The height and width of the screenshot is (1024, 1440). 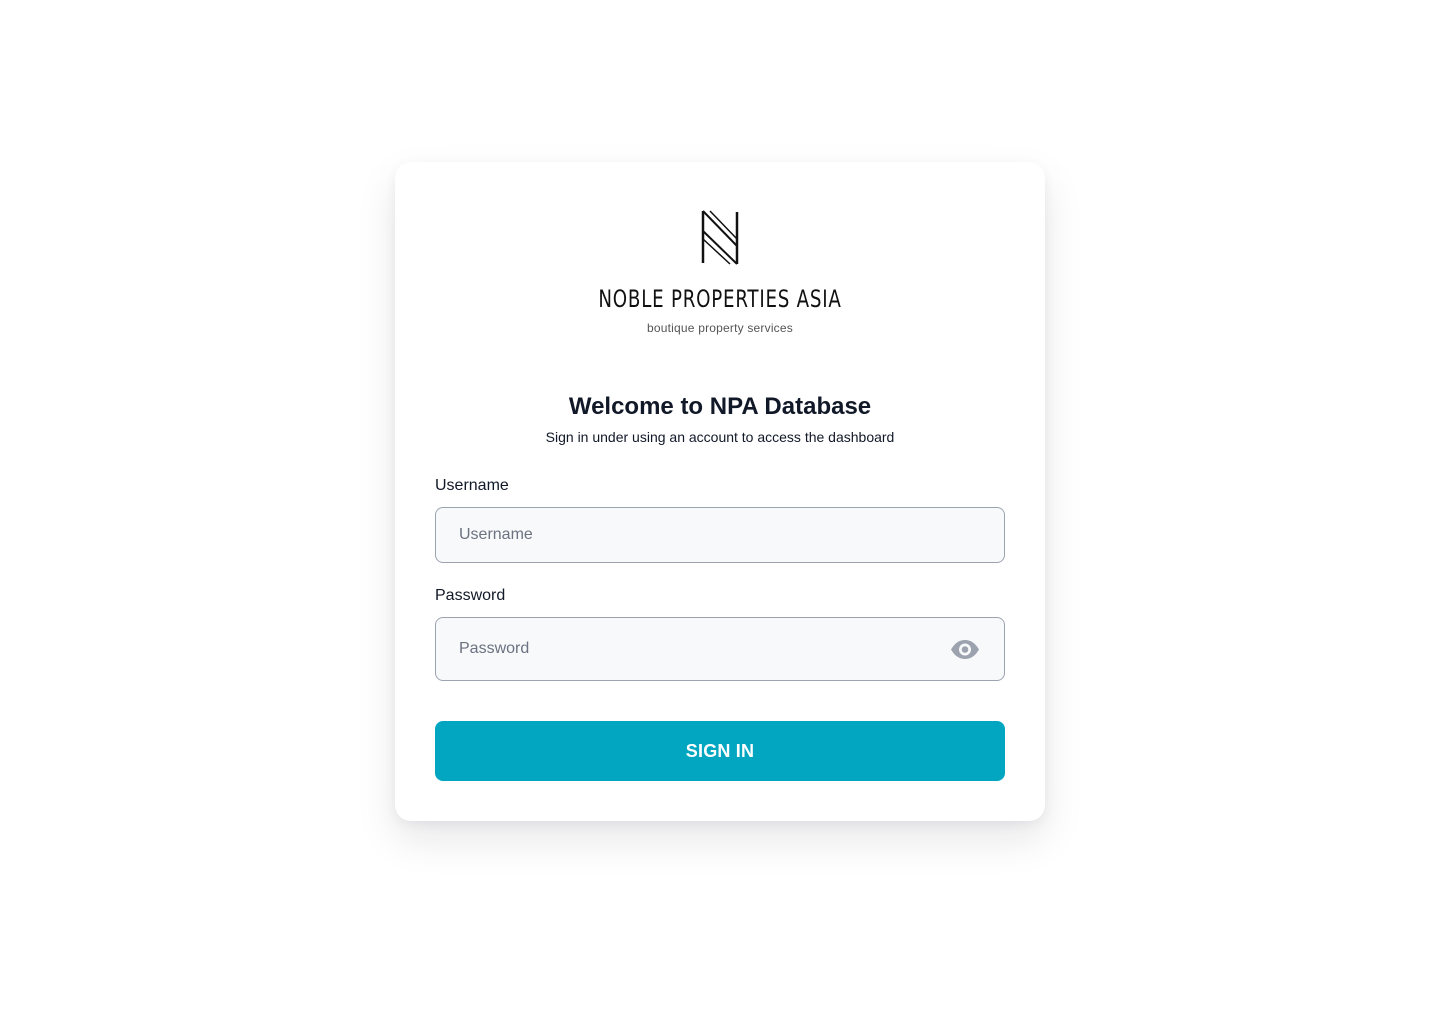 What do you see at coordinates (965, 649) in the screenshot?
I see `eye-icon` at bounding box center [965, 649].